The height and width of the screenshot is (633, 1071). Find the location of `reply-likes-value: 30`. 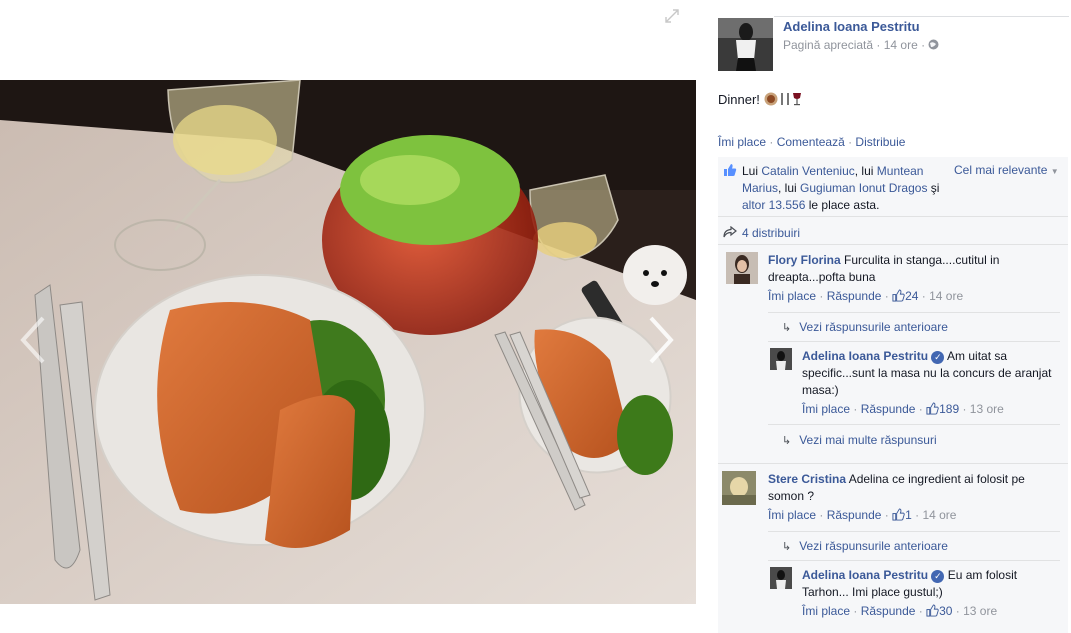

reply-likes-value: 30 is located at coordinates (946, 611).